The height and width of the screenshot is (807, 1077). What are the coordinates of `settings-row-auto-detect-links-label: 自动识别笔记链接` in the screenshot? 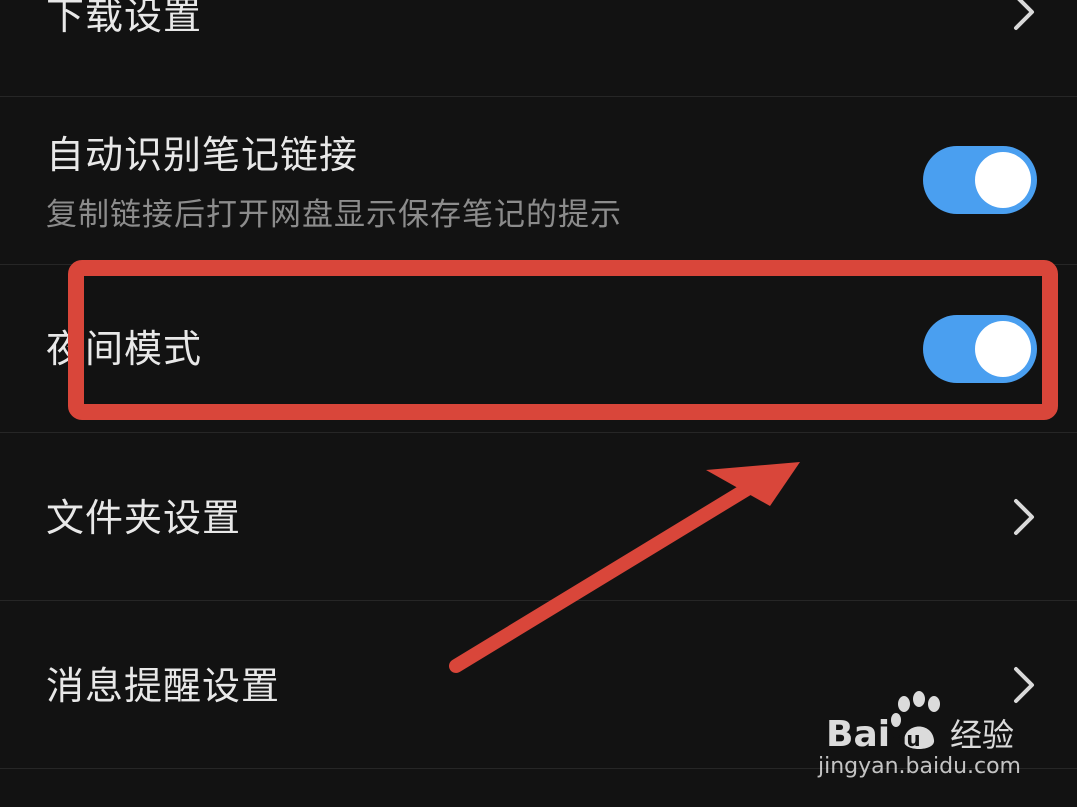 It's located at (202, 155).